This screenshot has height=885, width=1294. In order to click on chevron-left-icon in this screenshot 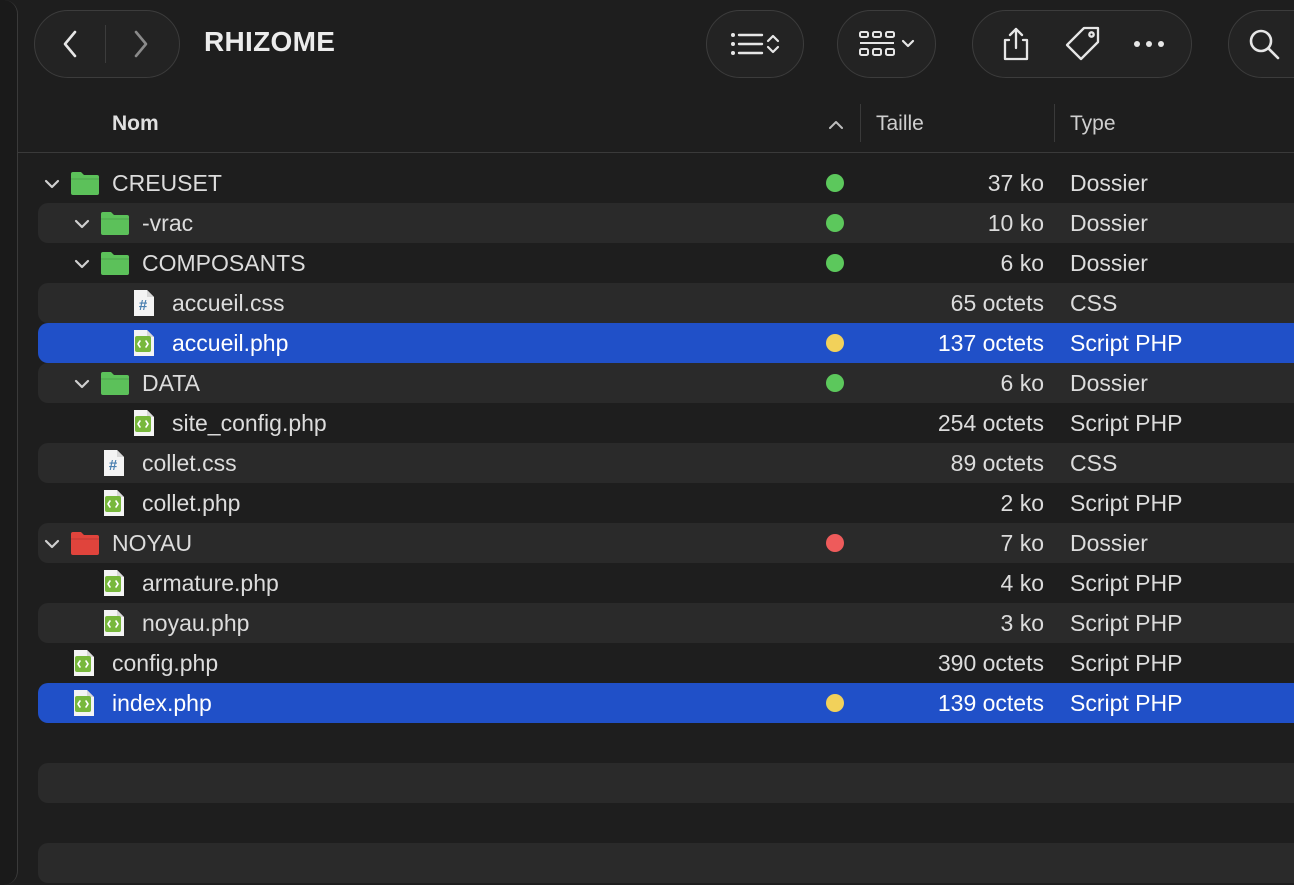, I will do `click(70, 44)`.